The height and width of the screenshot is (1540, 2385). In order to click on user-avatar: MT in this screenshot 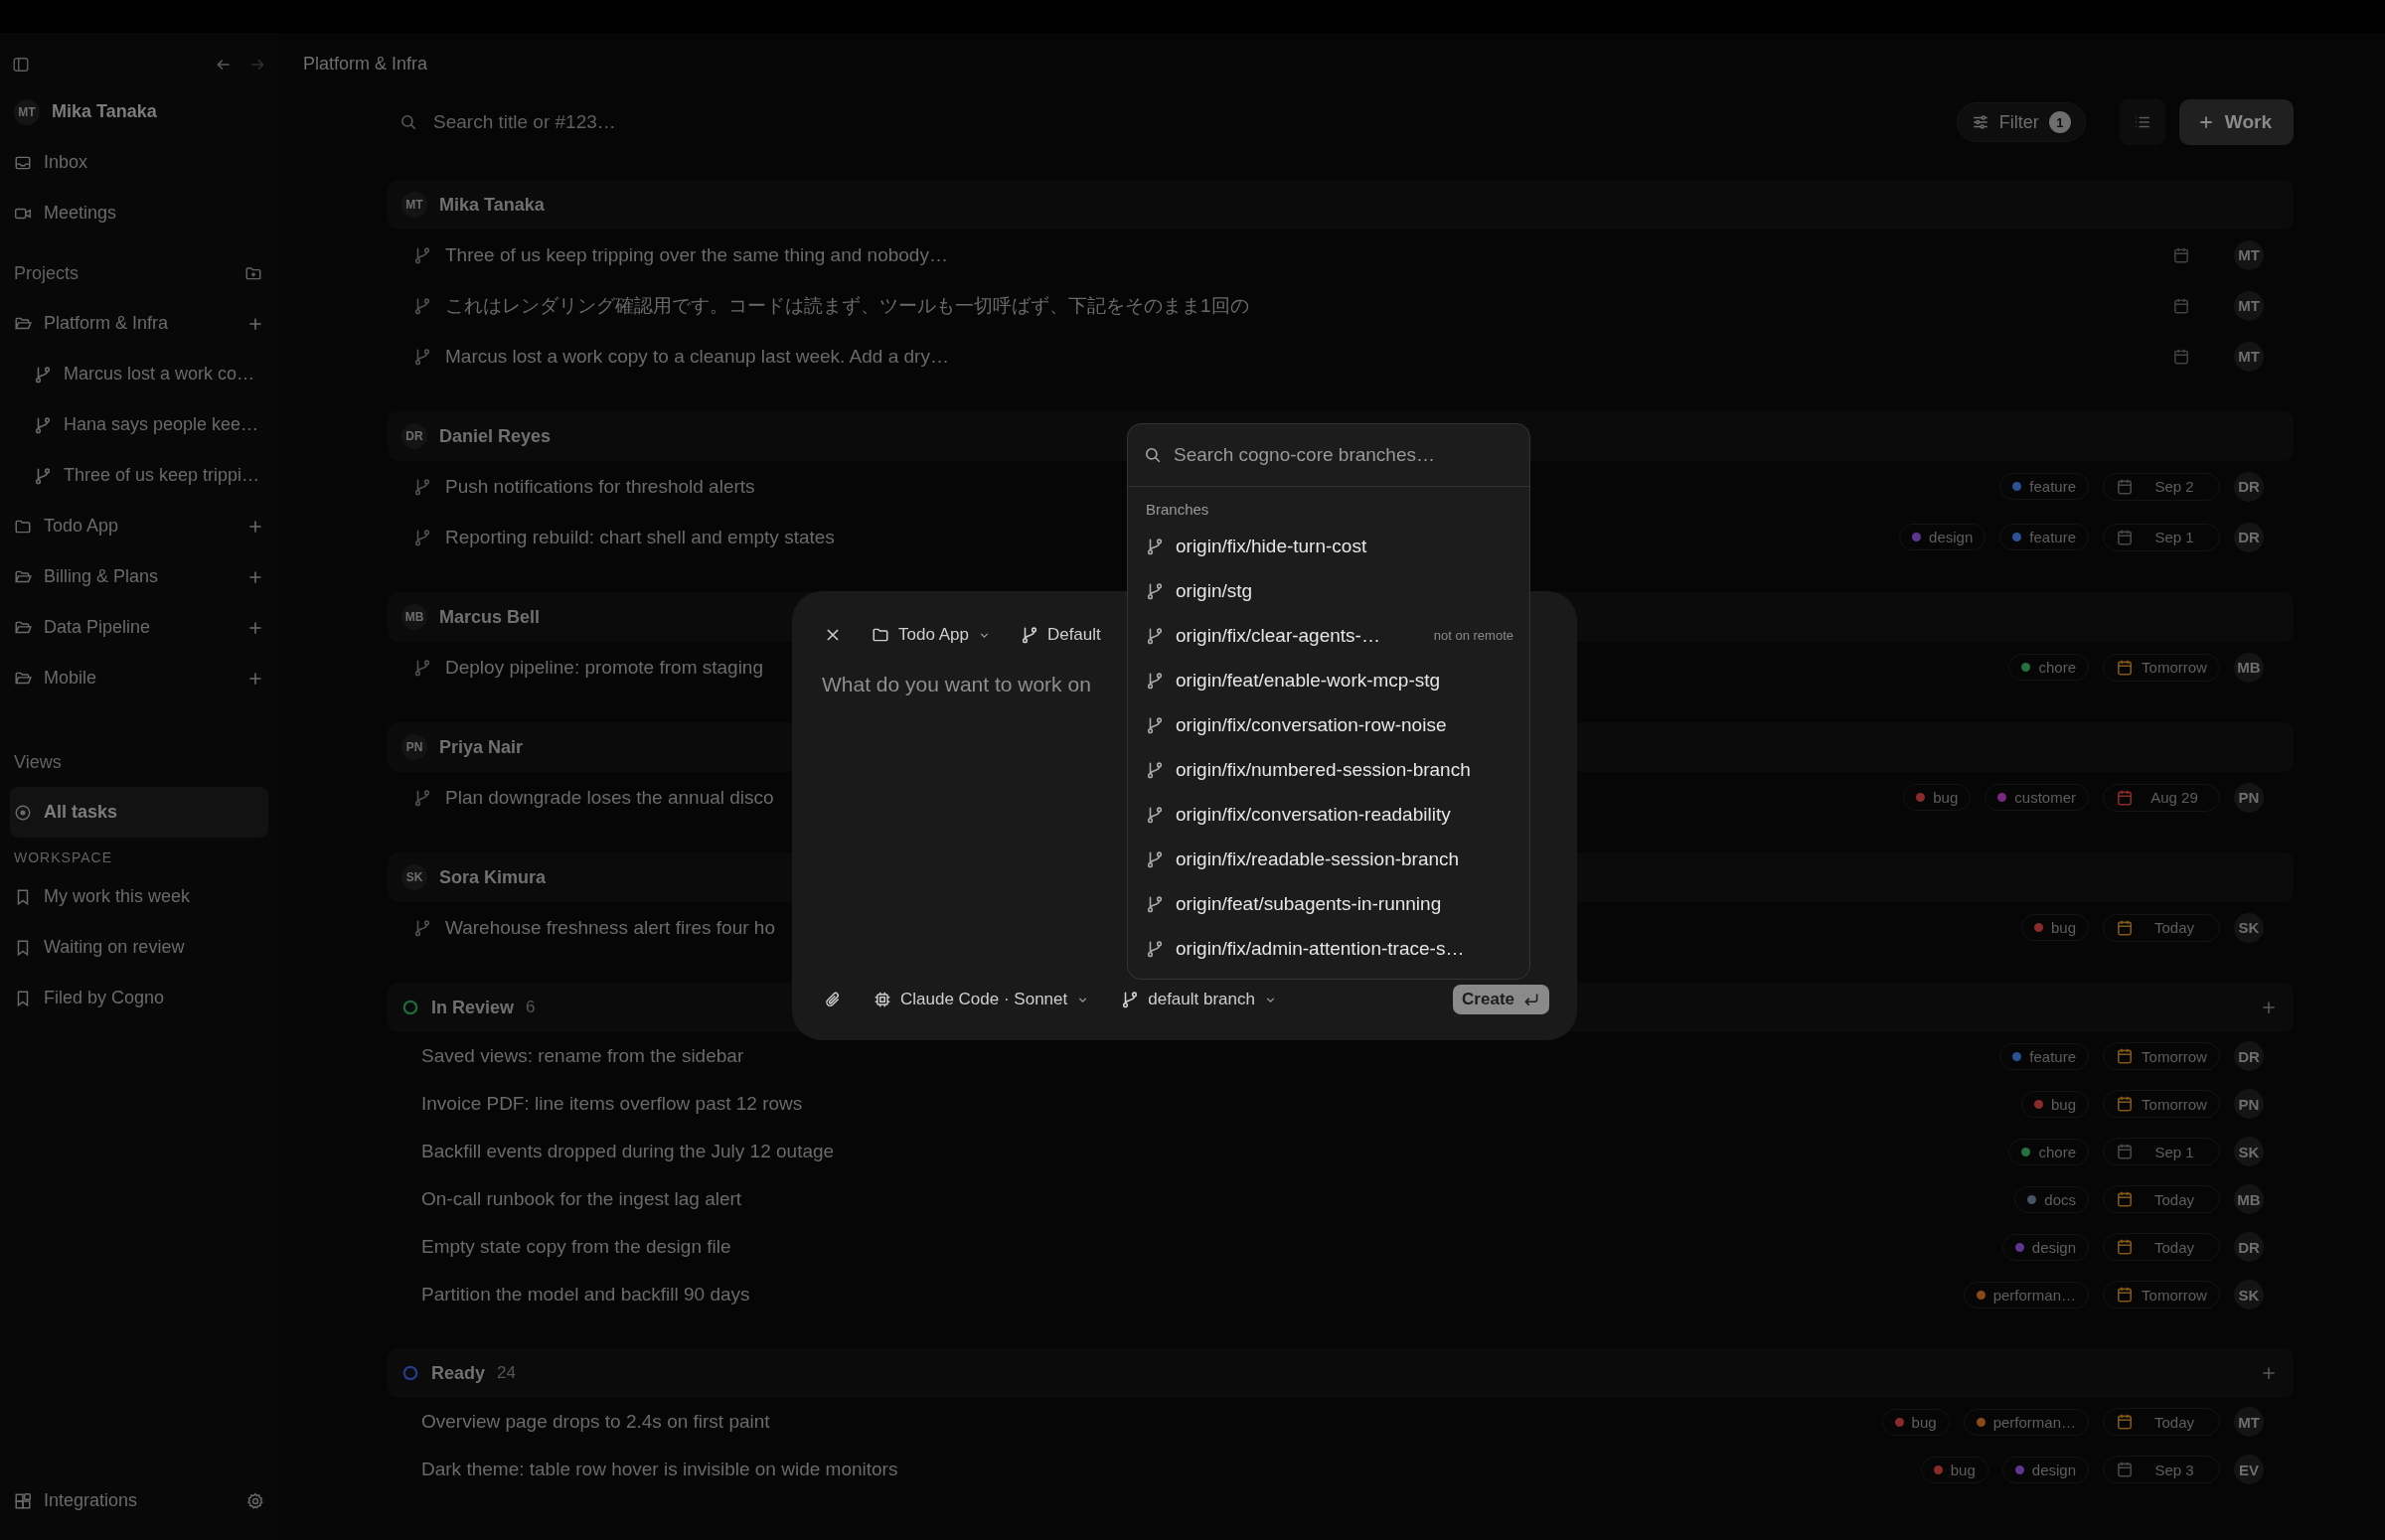, I will do `click(27, 111)`.